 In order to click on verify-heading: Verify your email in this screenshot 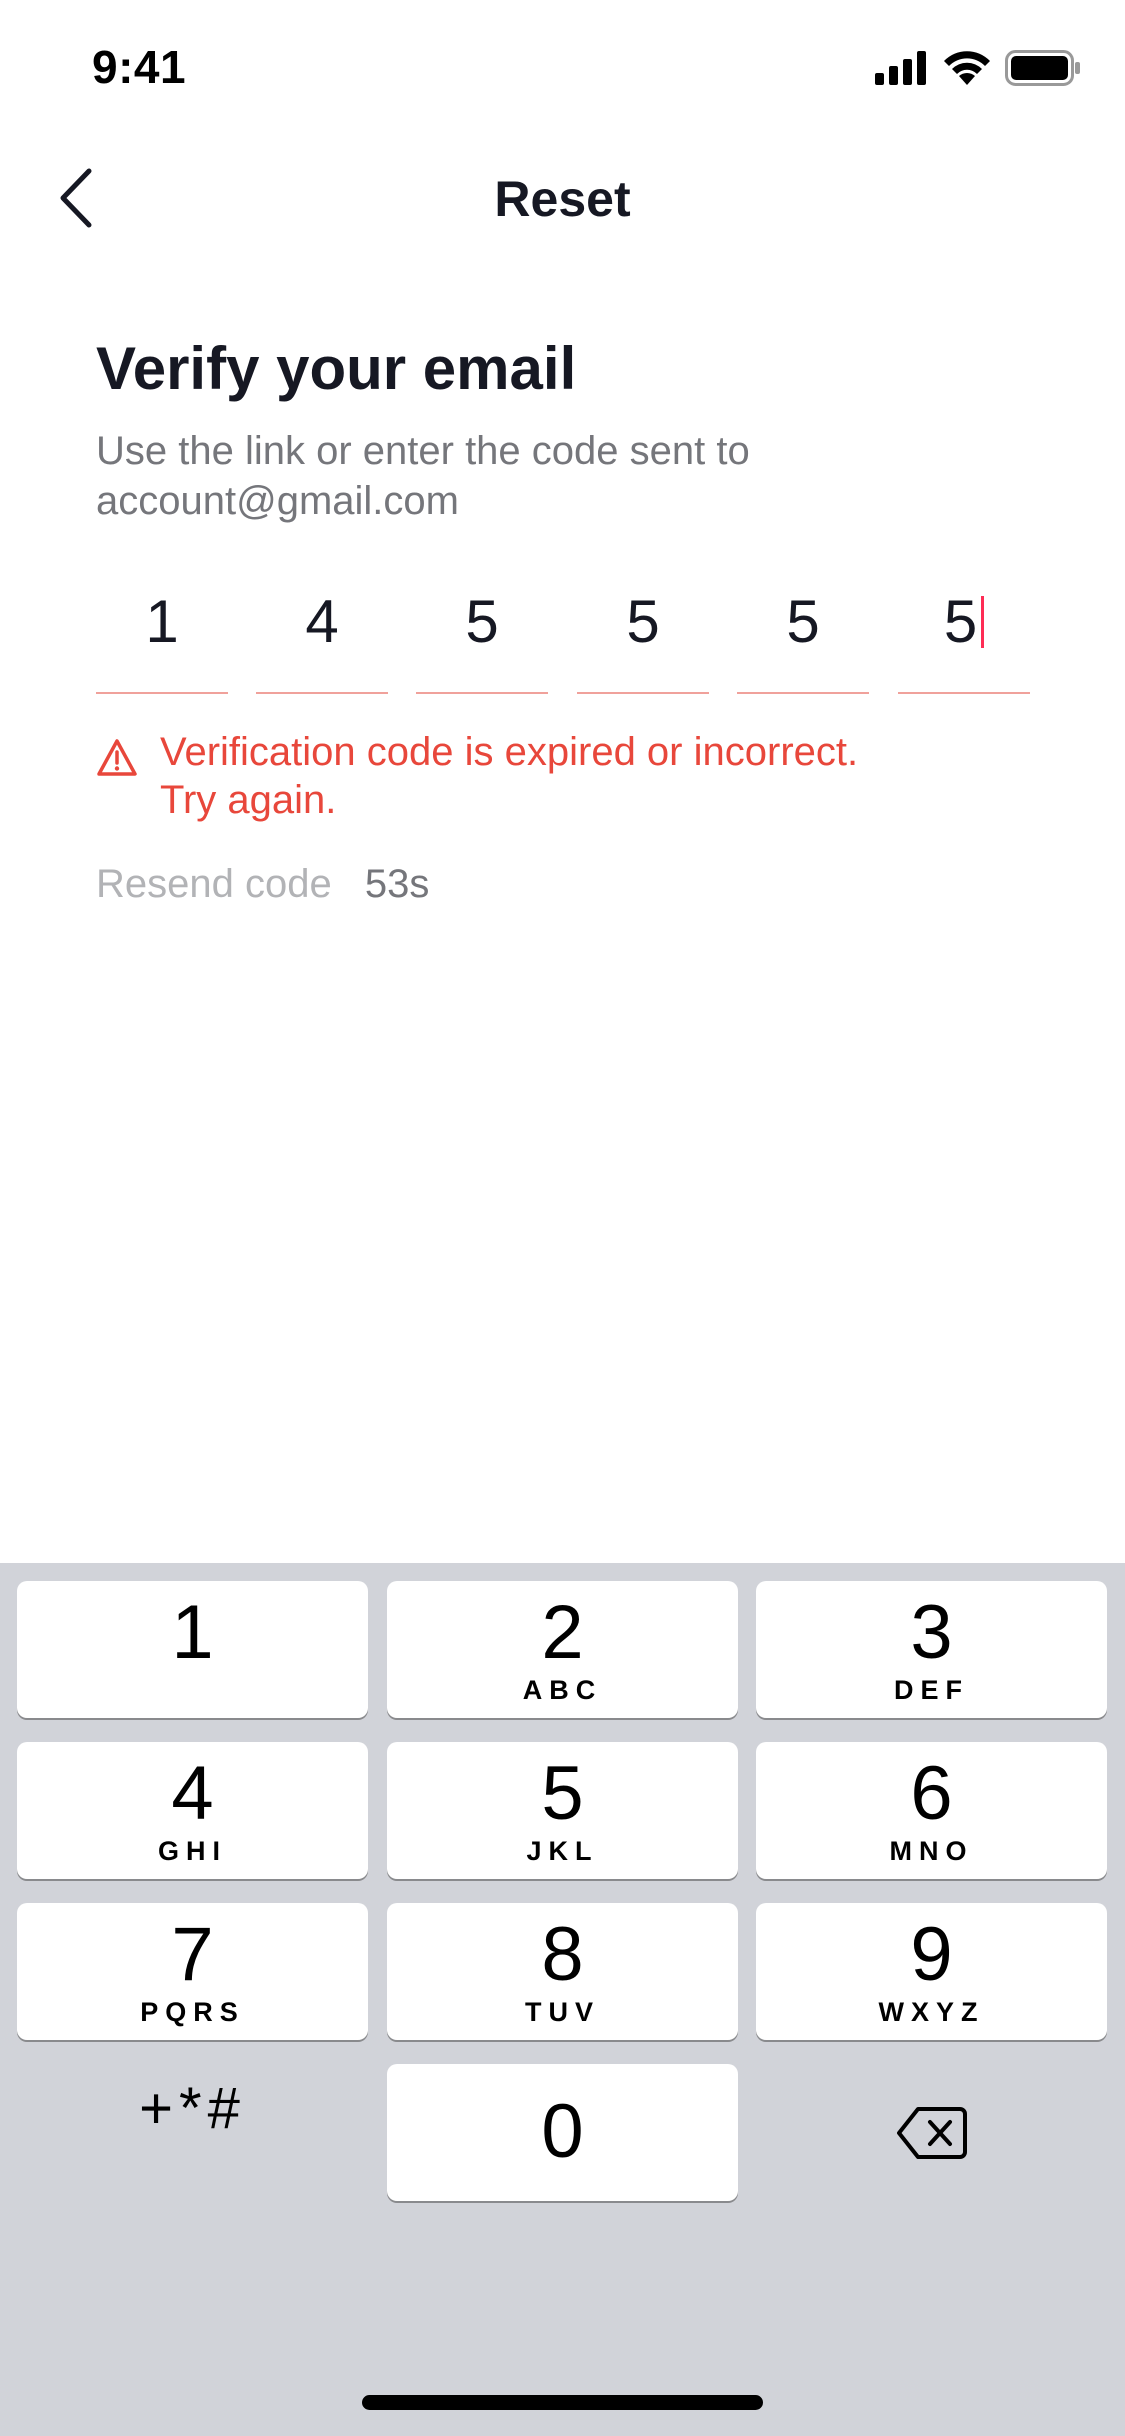, I will do `click(336, 368)`.